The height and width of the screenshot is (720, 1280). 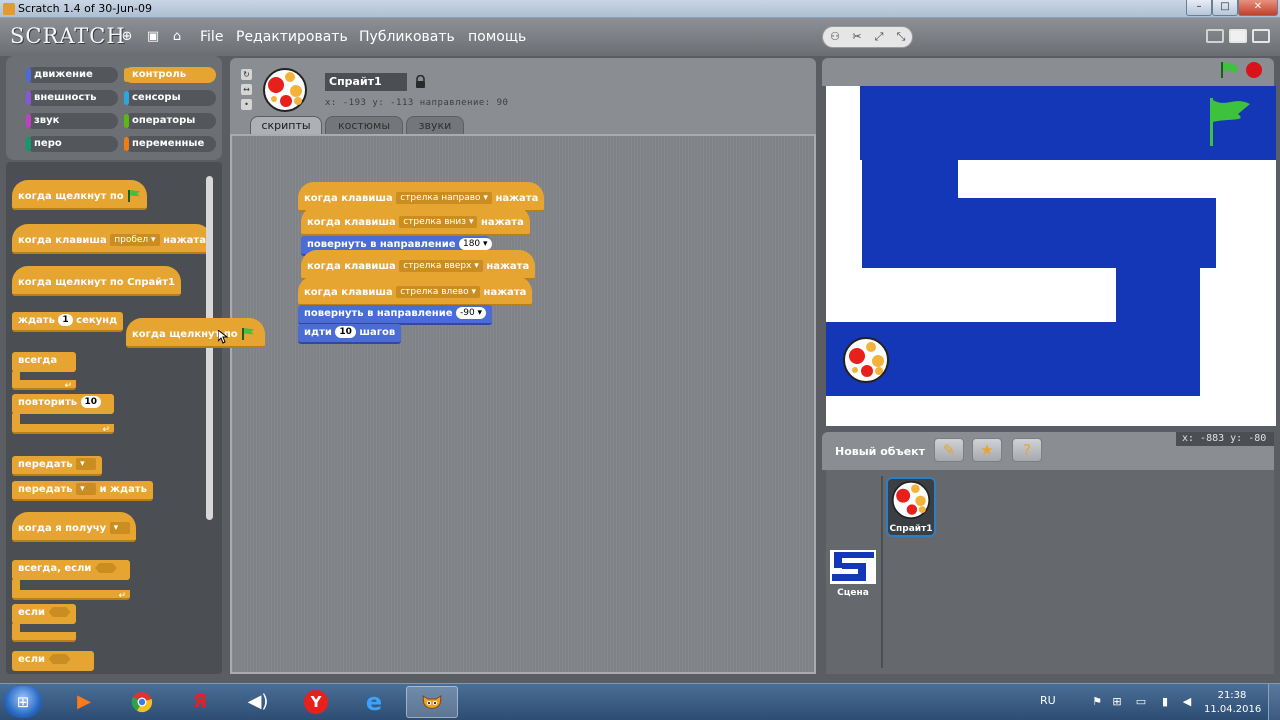 What do you see at coordinates (866, 360) in the screenshot?
I see `sprite-ball` at bounding box center [866, 360].